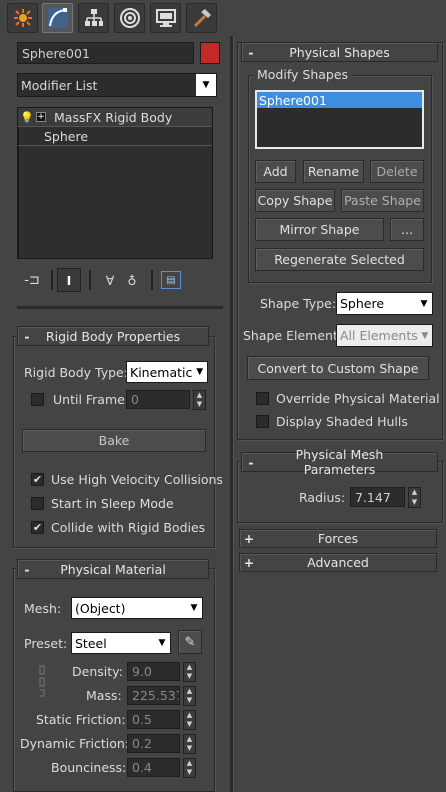  Describe the element at coordinates (91, 643) in the screenshot. I see `preset-value: Steel` at that location.